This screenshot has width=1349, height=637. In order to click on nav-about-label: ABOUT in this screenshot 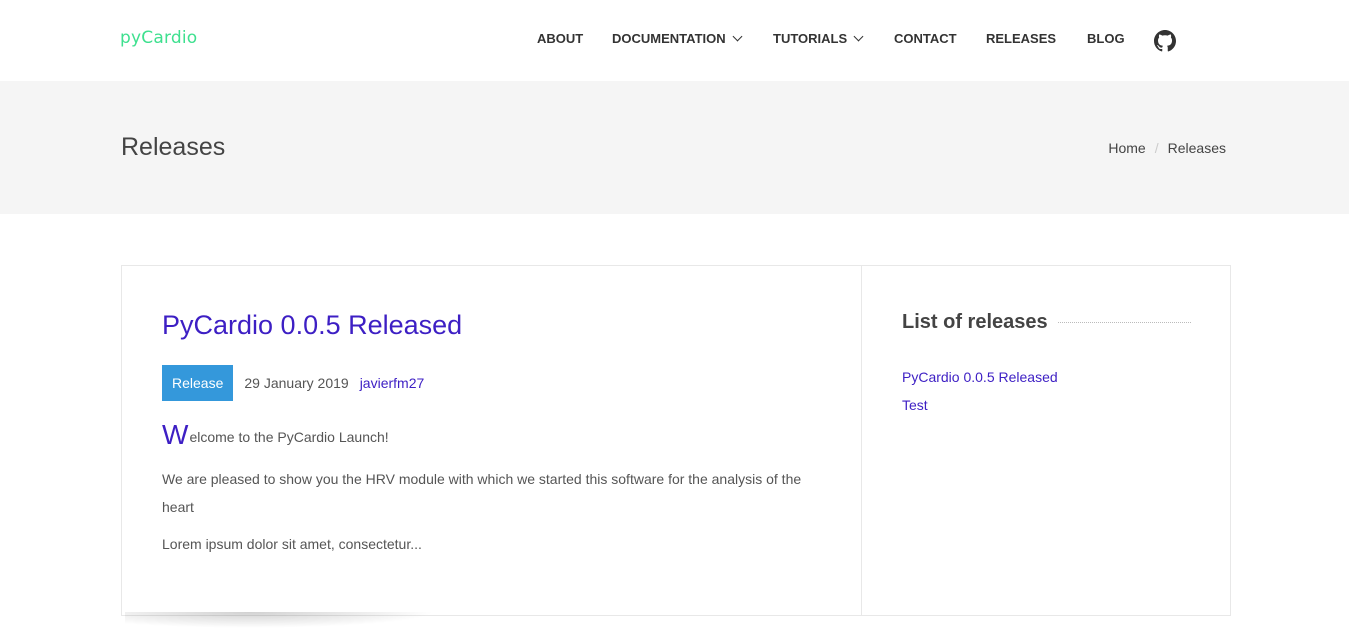, I will do `click(560, 38)`.